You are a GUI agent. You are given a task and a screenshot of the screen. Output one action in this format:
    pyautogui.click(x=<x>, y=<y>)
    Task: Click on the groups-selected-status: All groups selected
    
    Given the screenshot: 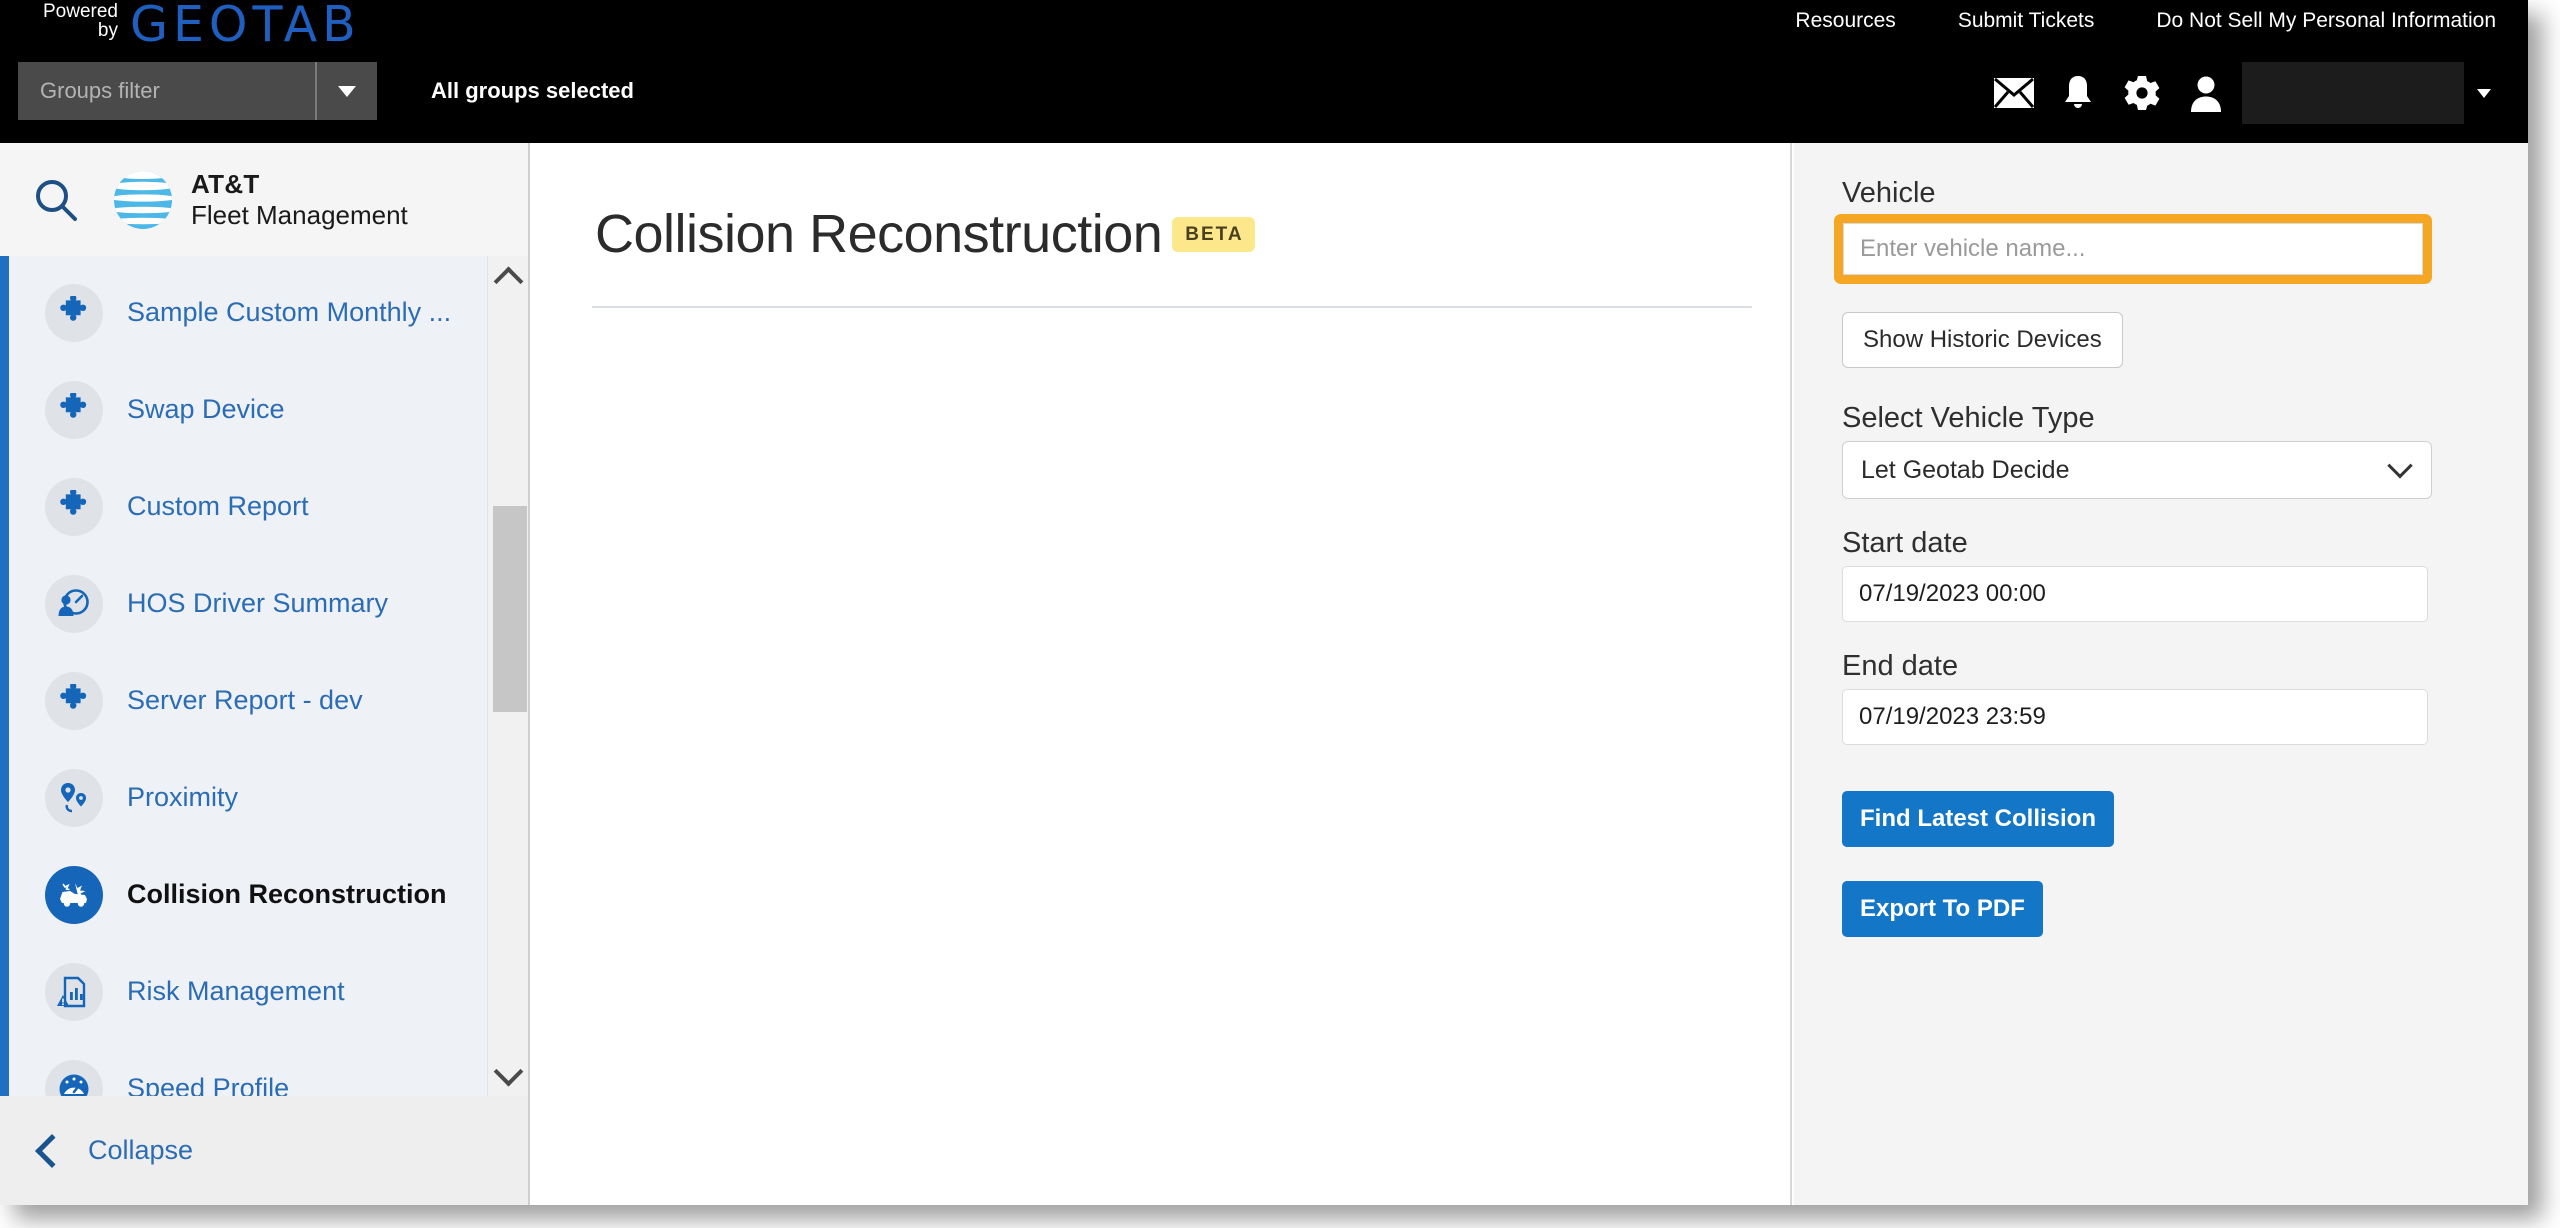 What is the action you would take?
    pyautogui.click(x=532, y=90)
    